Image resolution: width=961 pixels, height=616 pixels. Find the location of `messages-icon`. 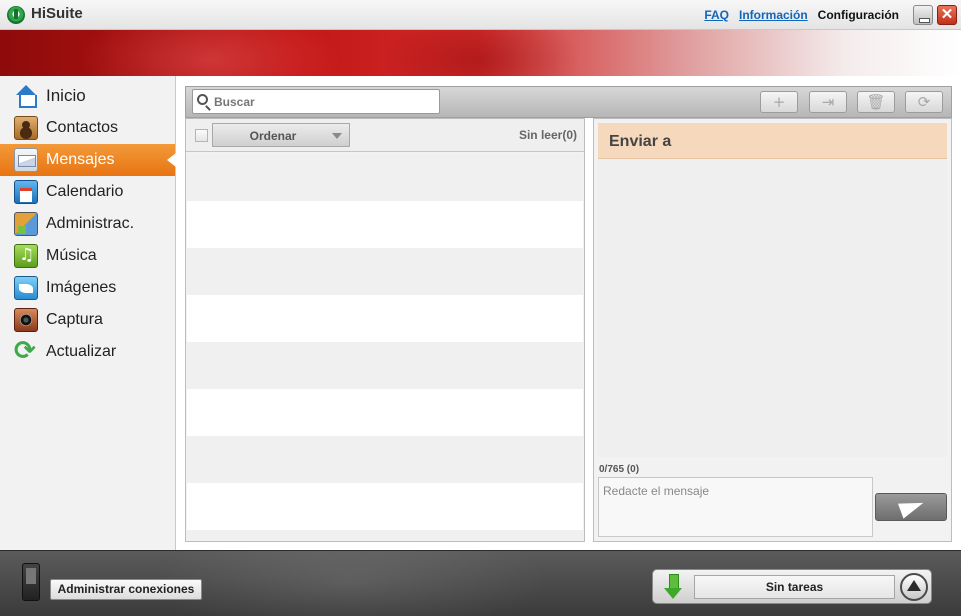

messages-icon is located at coordinates (26, 160).